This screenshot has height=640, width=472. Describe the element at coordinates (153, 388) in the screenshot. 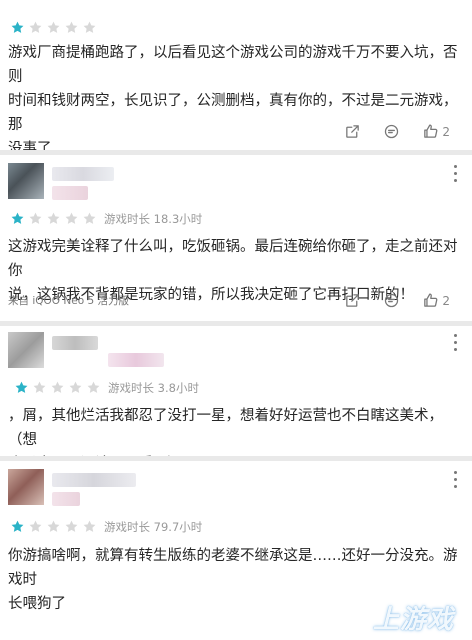

I see `playtime: 游戏时长 3.8小时` at that location.